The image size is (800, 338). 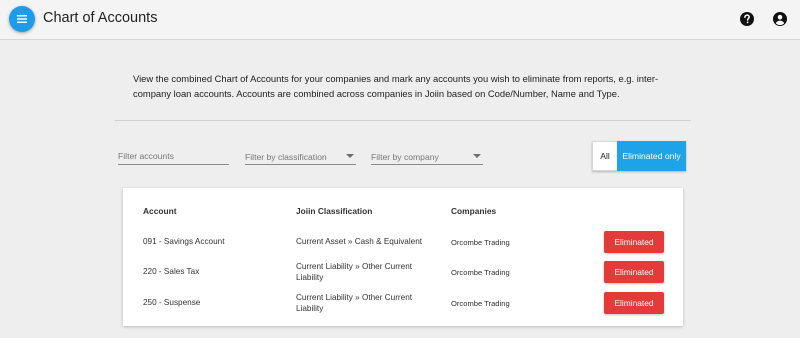 I want to click on filter-accounts-field, so click(x=173, y=157).